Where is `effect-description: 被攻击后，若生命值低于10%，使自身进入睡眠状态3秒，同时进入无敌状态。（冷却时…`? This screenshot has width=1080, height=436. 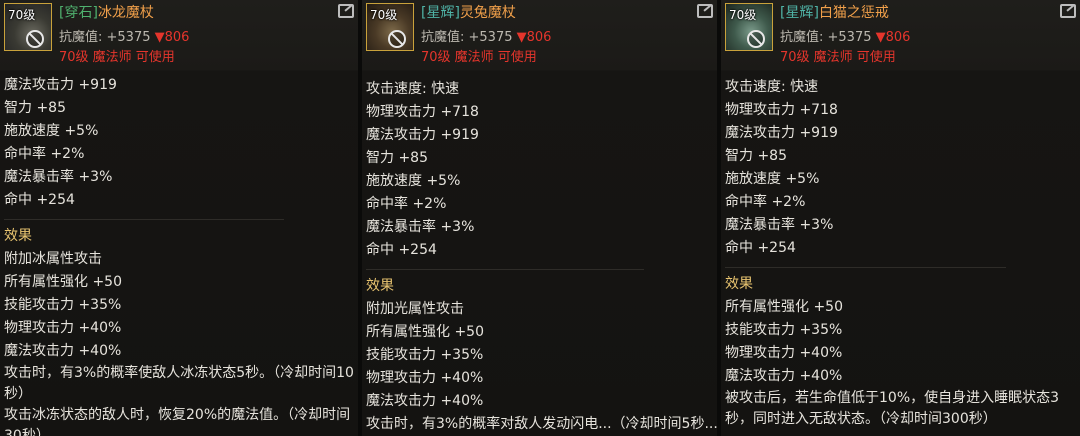 effect-description: 被攻击后，若生命值低于10%，使自身进入睡眠状态3秒，同时进入无敌状态。（冷却时… is located at coordinates (892, 408).